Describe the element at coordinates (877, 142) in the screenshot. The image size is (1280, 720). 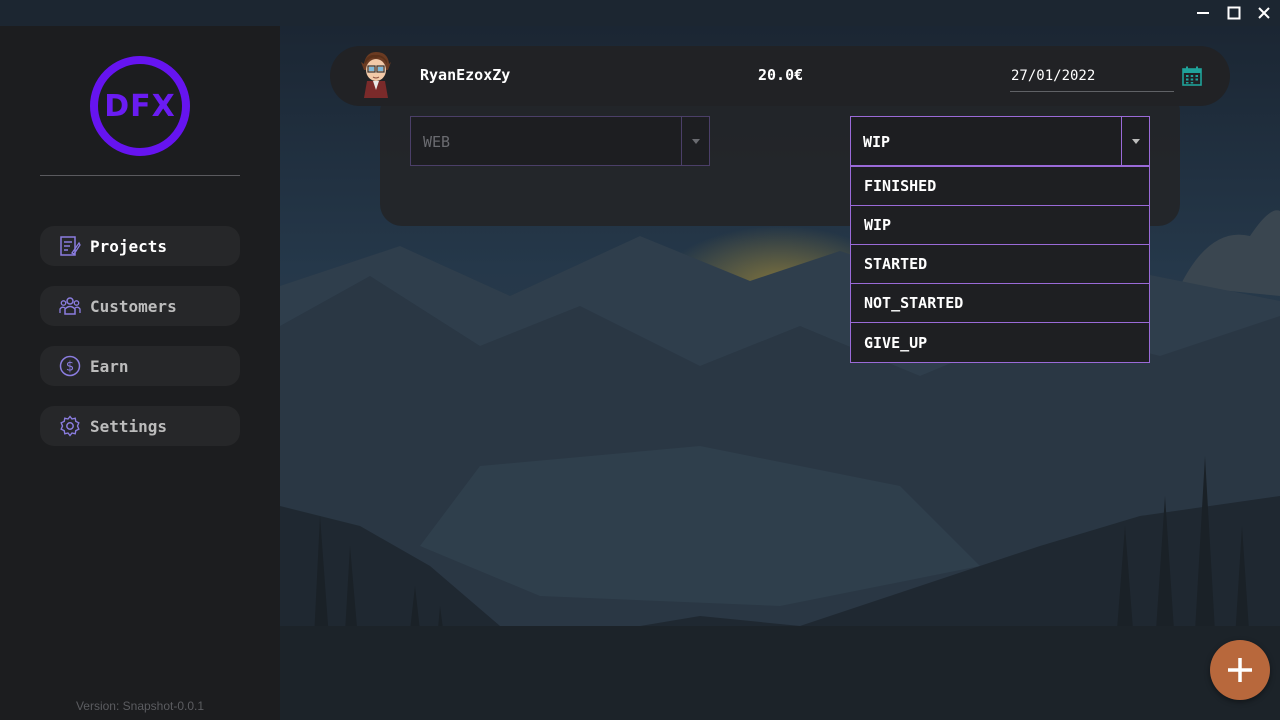
I see `project-status-value: WIP` at that location.